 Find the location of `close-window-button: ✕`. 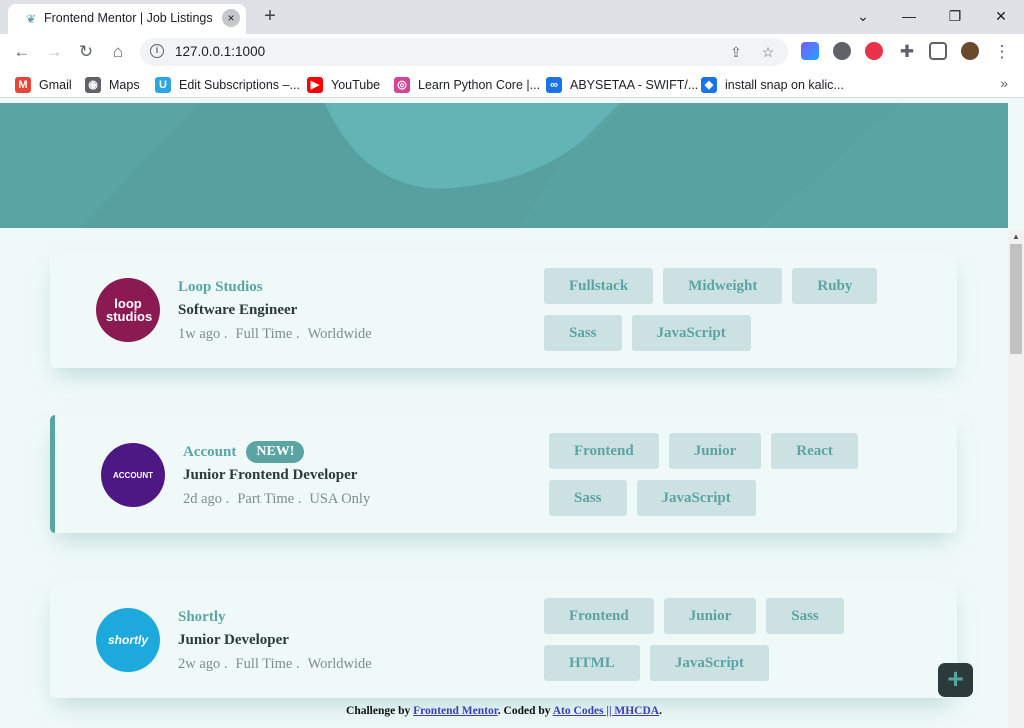

close-window-button: ✕ is located at coordinates (1001, 16).